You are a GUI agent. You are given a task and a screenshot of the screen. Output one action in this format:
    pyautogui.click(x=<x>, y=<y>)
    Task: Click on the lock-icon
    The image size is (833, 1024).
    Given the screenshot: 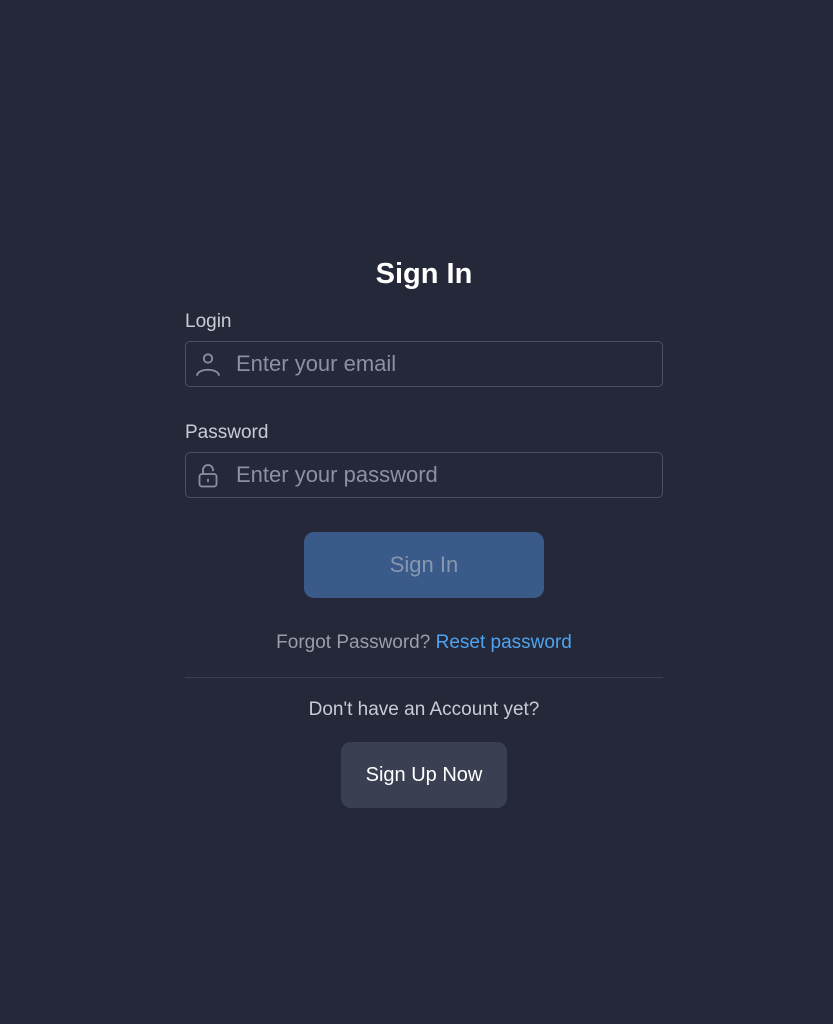 What is the action you would take?
    pyautogui.click(x=208, y=476)
    